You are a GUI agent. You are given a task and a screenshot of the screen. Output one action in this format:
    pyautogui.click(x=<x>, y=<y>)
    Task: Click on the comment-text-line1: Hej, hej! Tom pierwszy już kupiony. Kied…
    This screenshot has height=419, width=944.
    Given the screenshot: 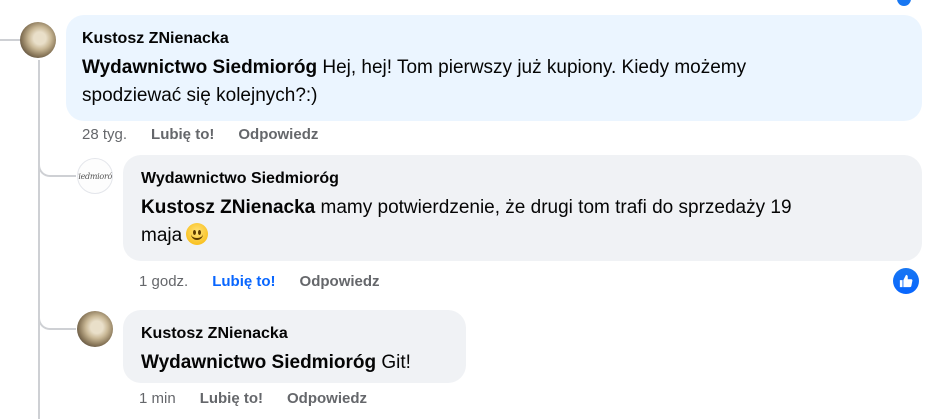 What is the action you would take?
    pyautogui.click(x=532, y=67)
    